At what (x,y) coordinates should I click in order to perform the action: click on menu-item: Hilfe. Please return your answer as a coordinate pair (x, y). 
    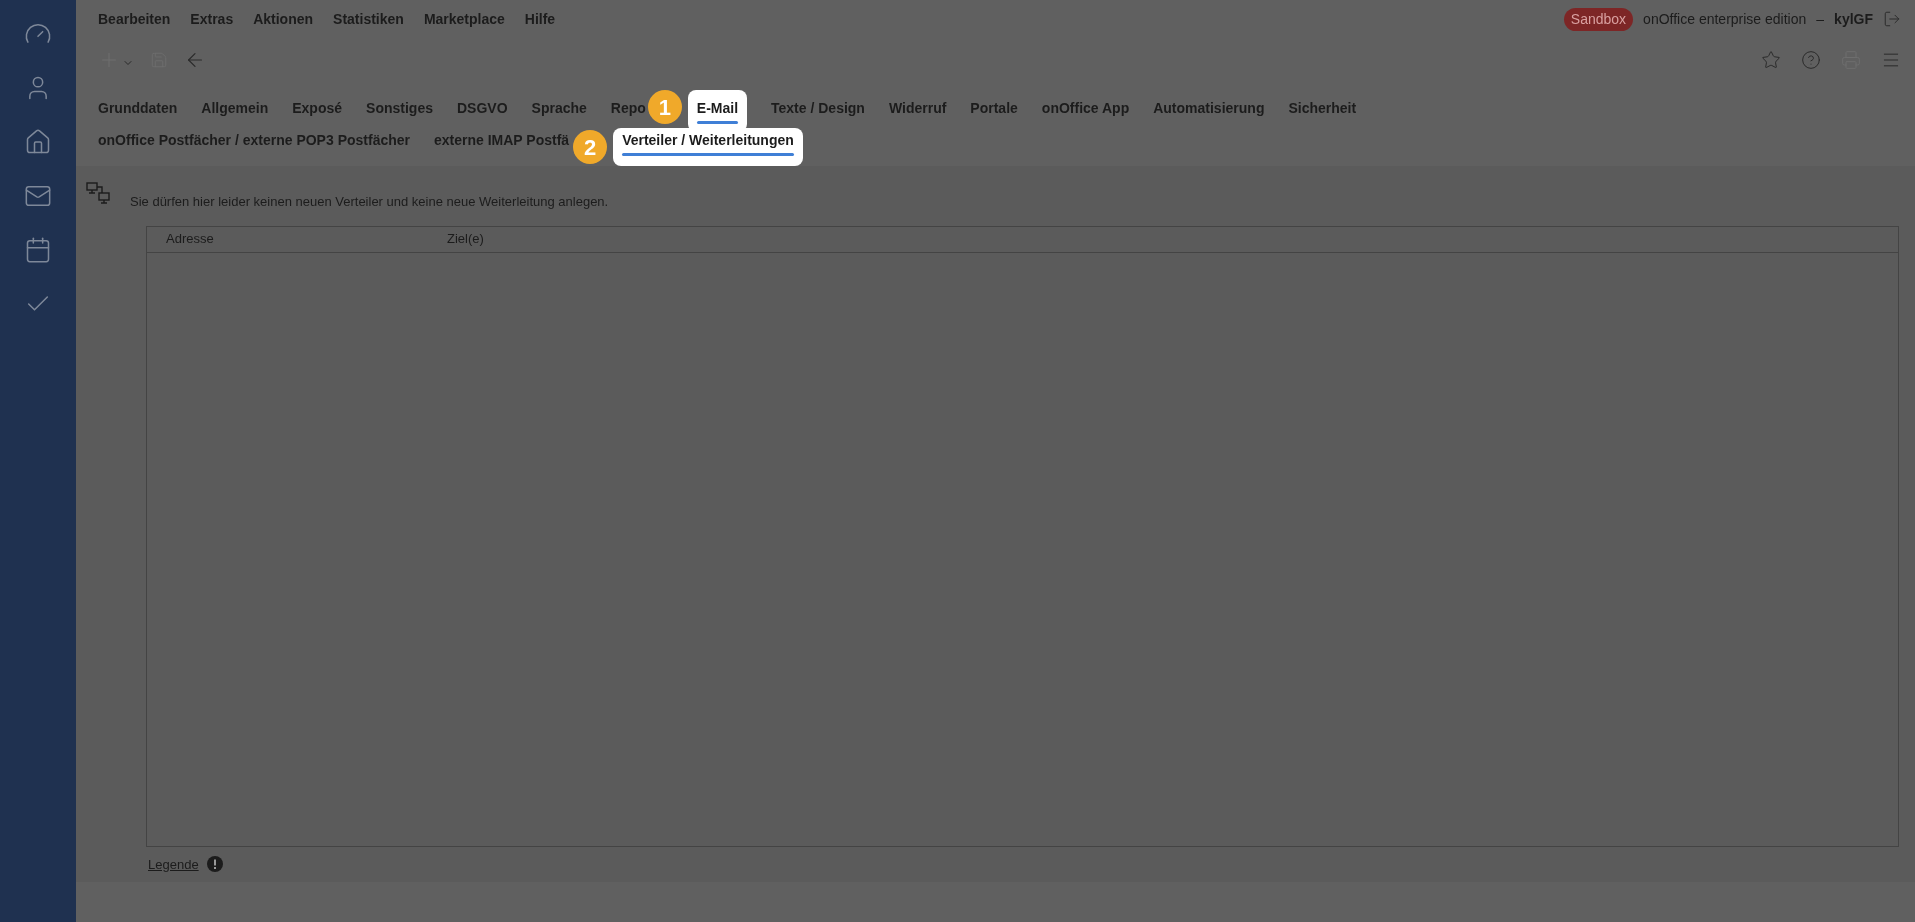
    Looking at the image, I should click on (540, 19).